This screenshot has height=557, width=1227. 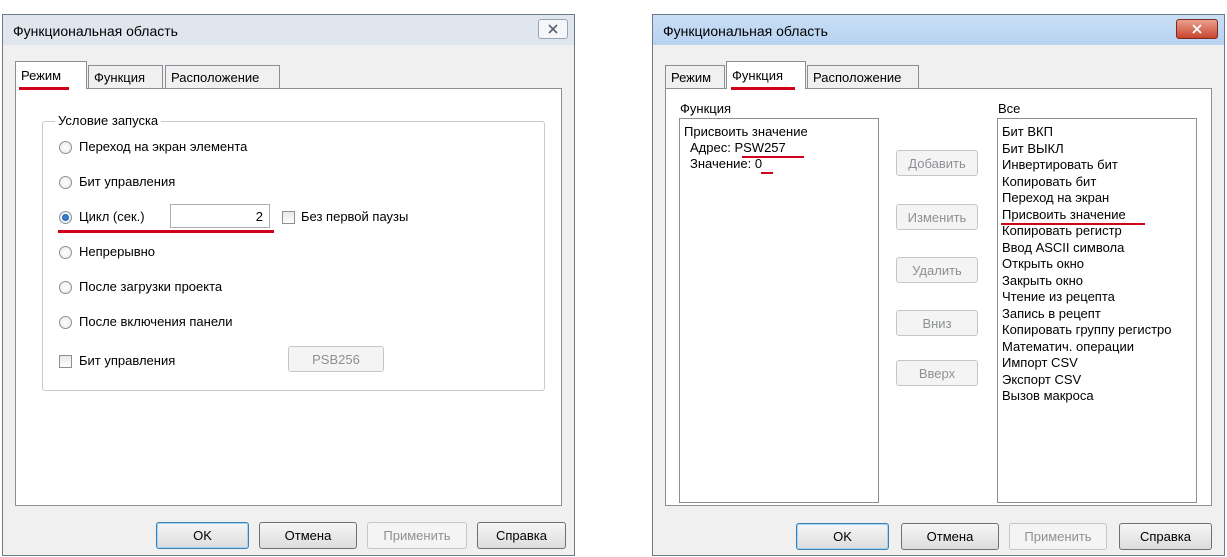 I want to click on all-functions-item: Переход на экран, so click(x=1055, y=198).